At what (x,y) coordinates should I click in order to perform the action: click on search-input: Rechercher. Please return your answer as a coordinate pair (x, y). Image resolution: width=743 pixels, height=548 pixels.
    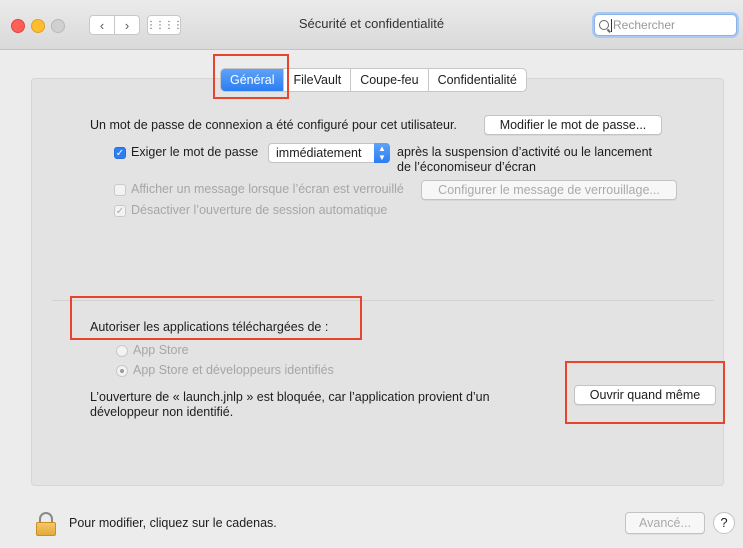
    Looking at the image, I should click on (665, 25).